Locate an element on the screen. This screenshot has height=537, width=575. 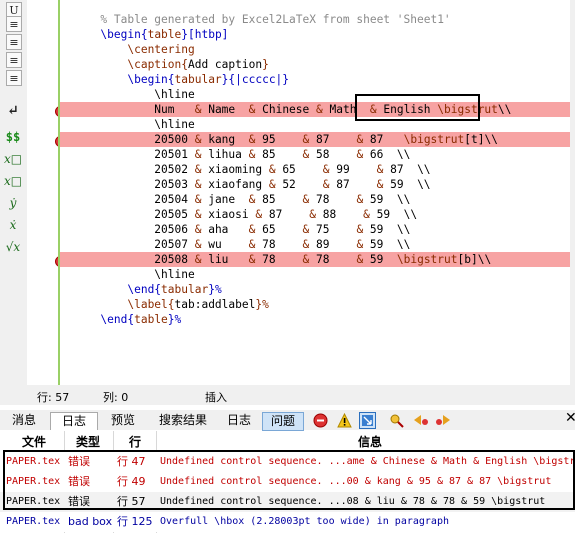
tab-problems: 问题 is located at coordinates (283, 421).